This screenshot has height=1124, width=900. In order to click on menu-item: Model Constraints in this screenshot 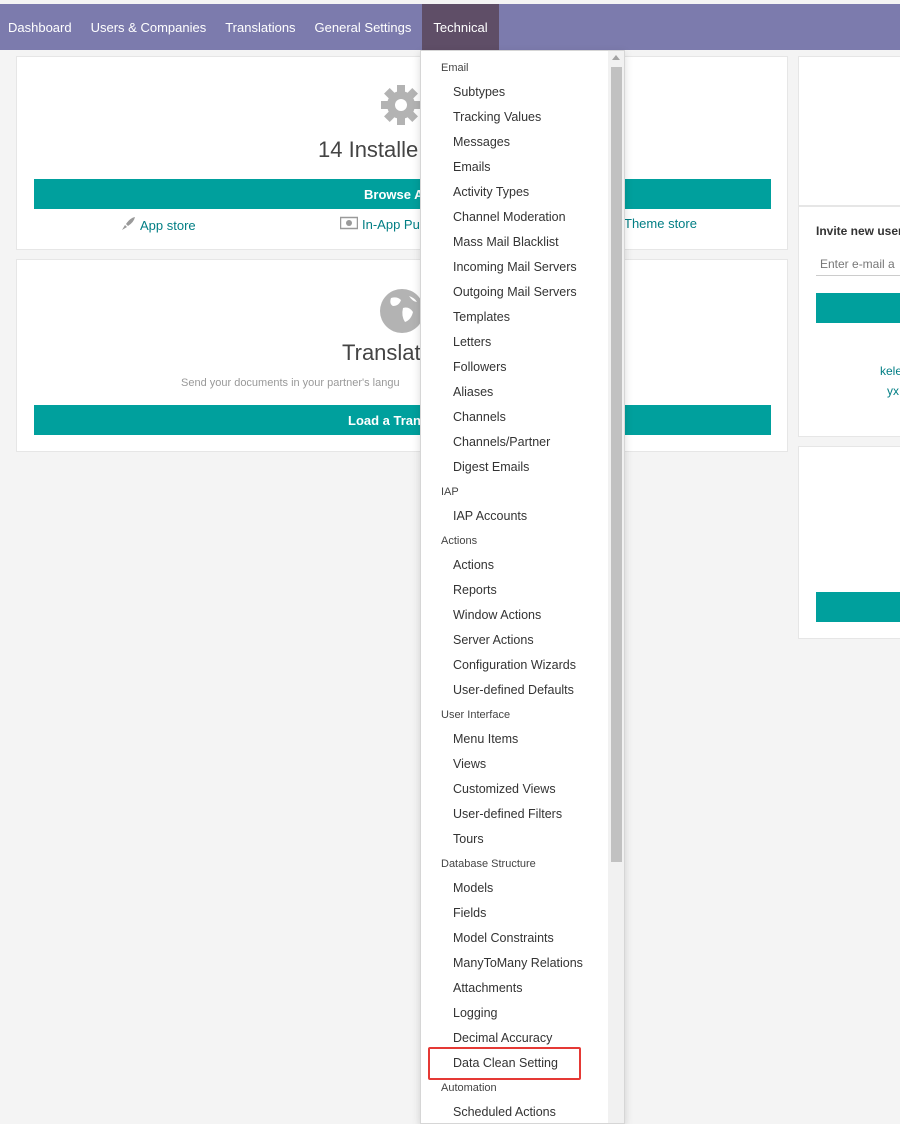, I will do `click(503, 938)`.